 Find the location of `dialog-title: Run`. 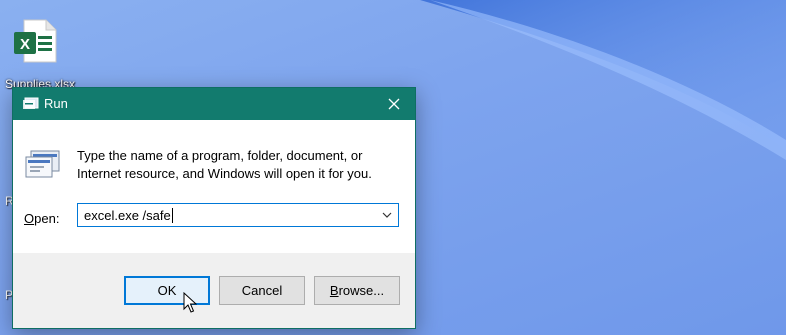

dialog-title: Run is located at coordinates (56, 103).